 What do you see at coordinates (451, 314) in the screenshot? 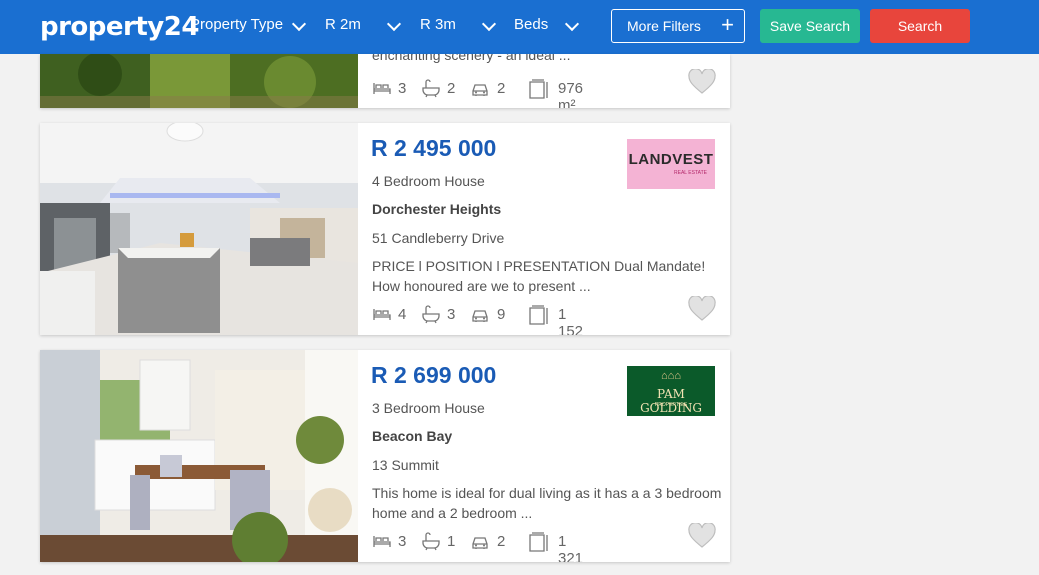
I see `bathroom-count: 3` at bounding box center [451, 314].